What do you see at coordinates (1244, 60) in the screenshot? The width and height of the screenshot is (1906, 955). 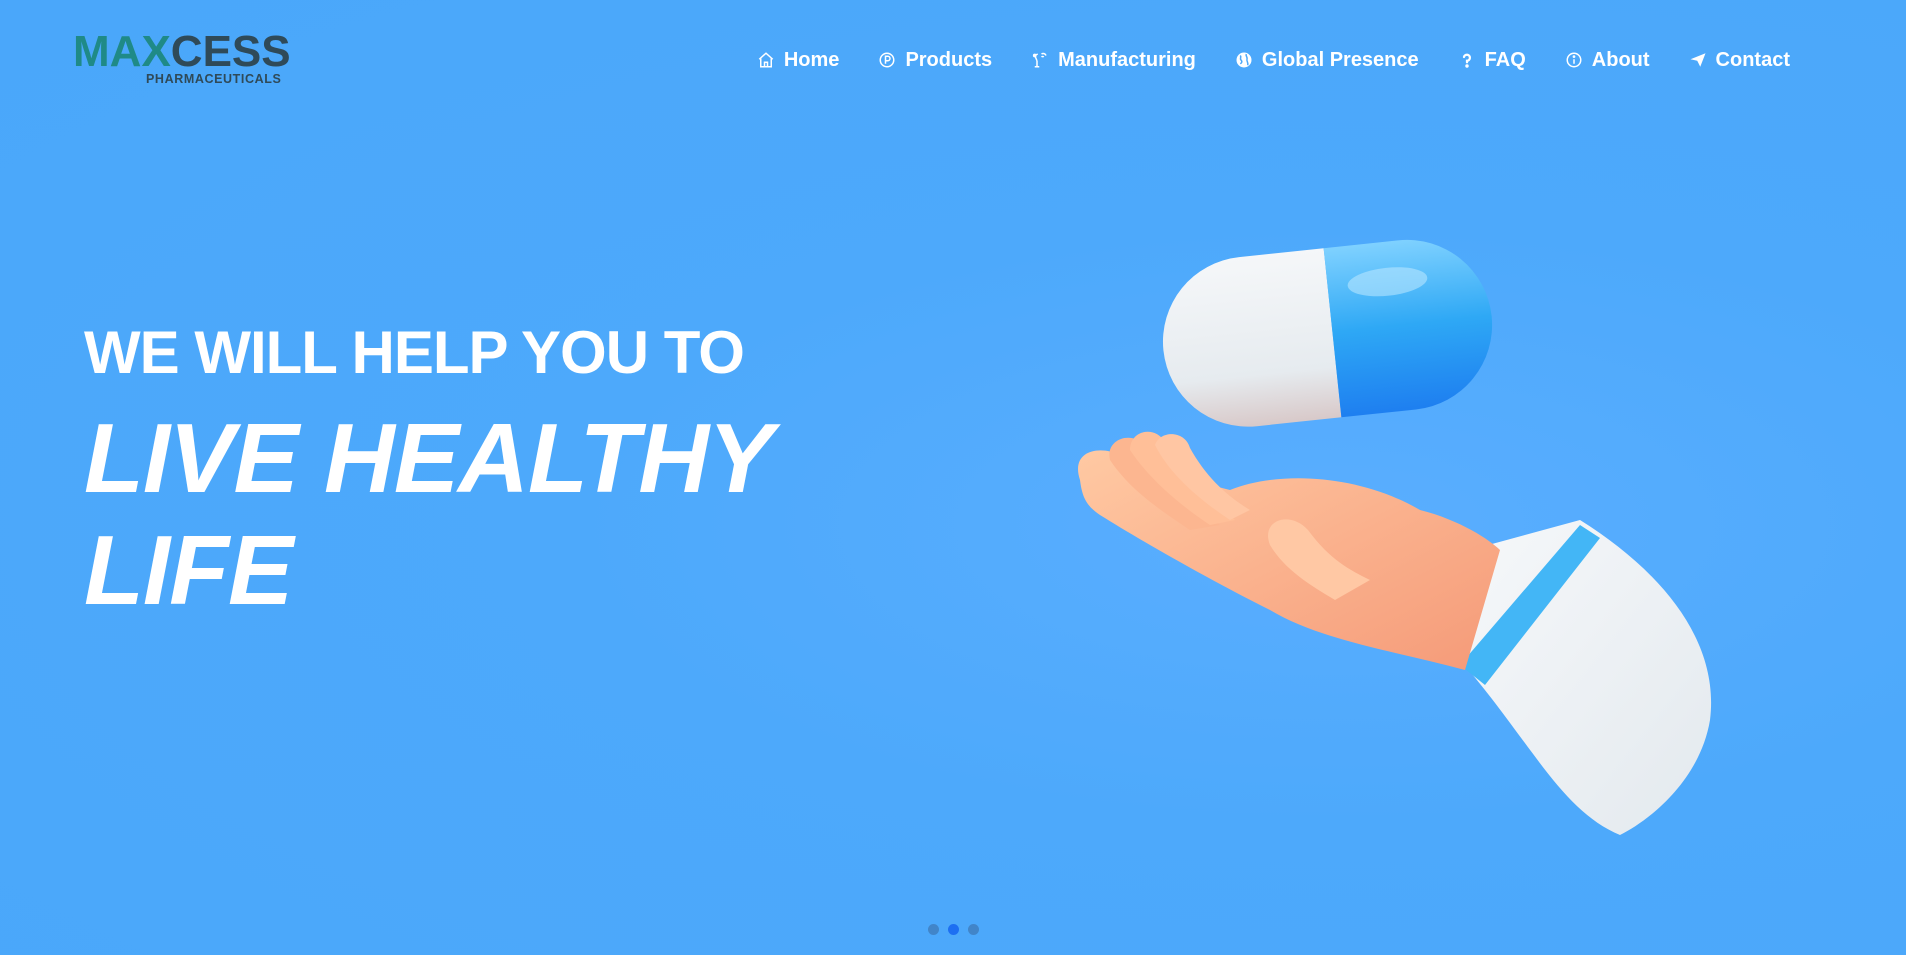 I see `globe-icon` at bounding box center [1244, 60].